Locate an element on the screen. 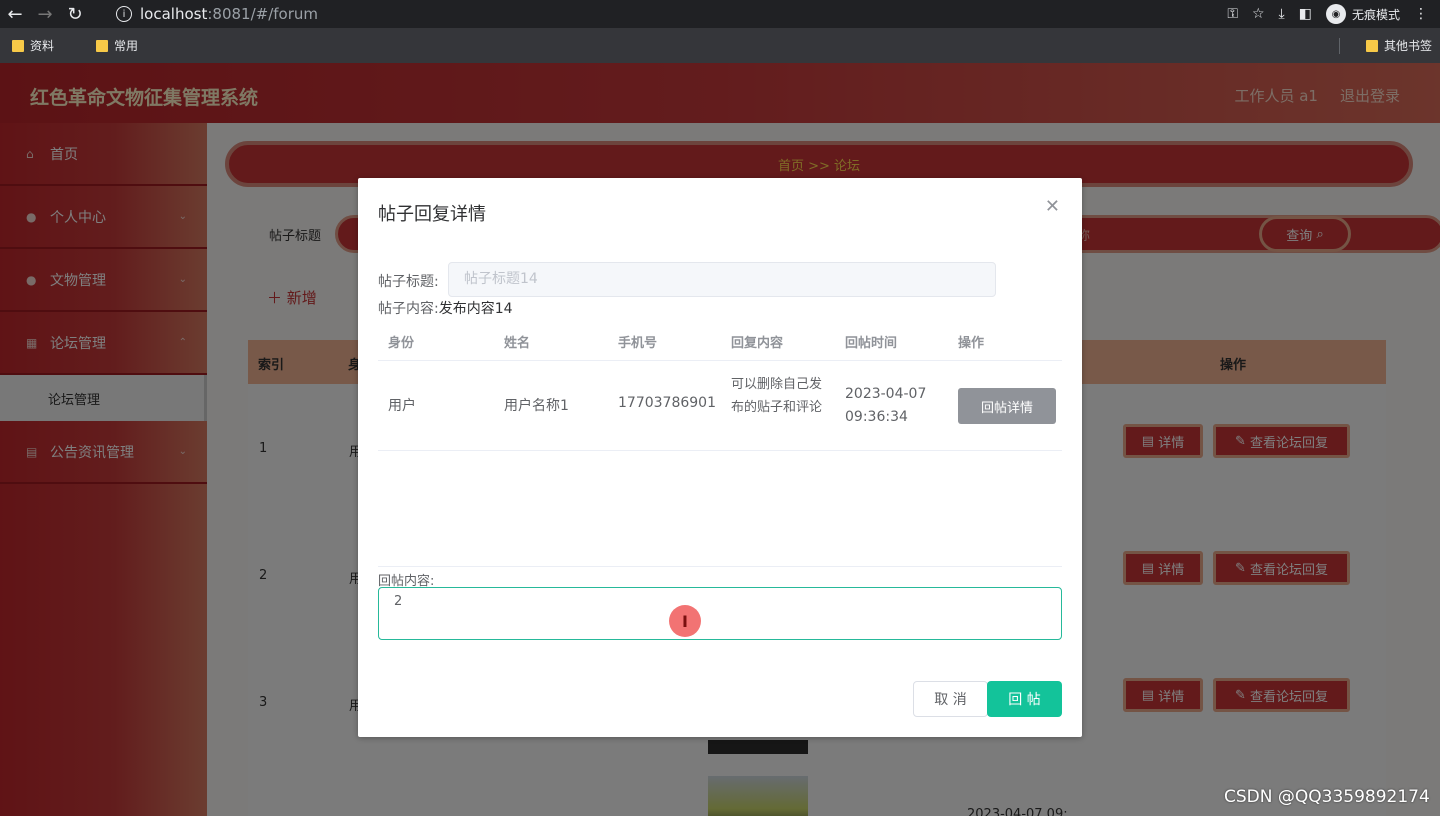 The width and height of the screenshot is (1440, 816). cell-phone: 17703786901 is located at coordinates (667, 403).